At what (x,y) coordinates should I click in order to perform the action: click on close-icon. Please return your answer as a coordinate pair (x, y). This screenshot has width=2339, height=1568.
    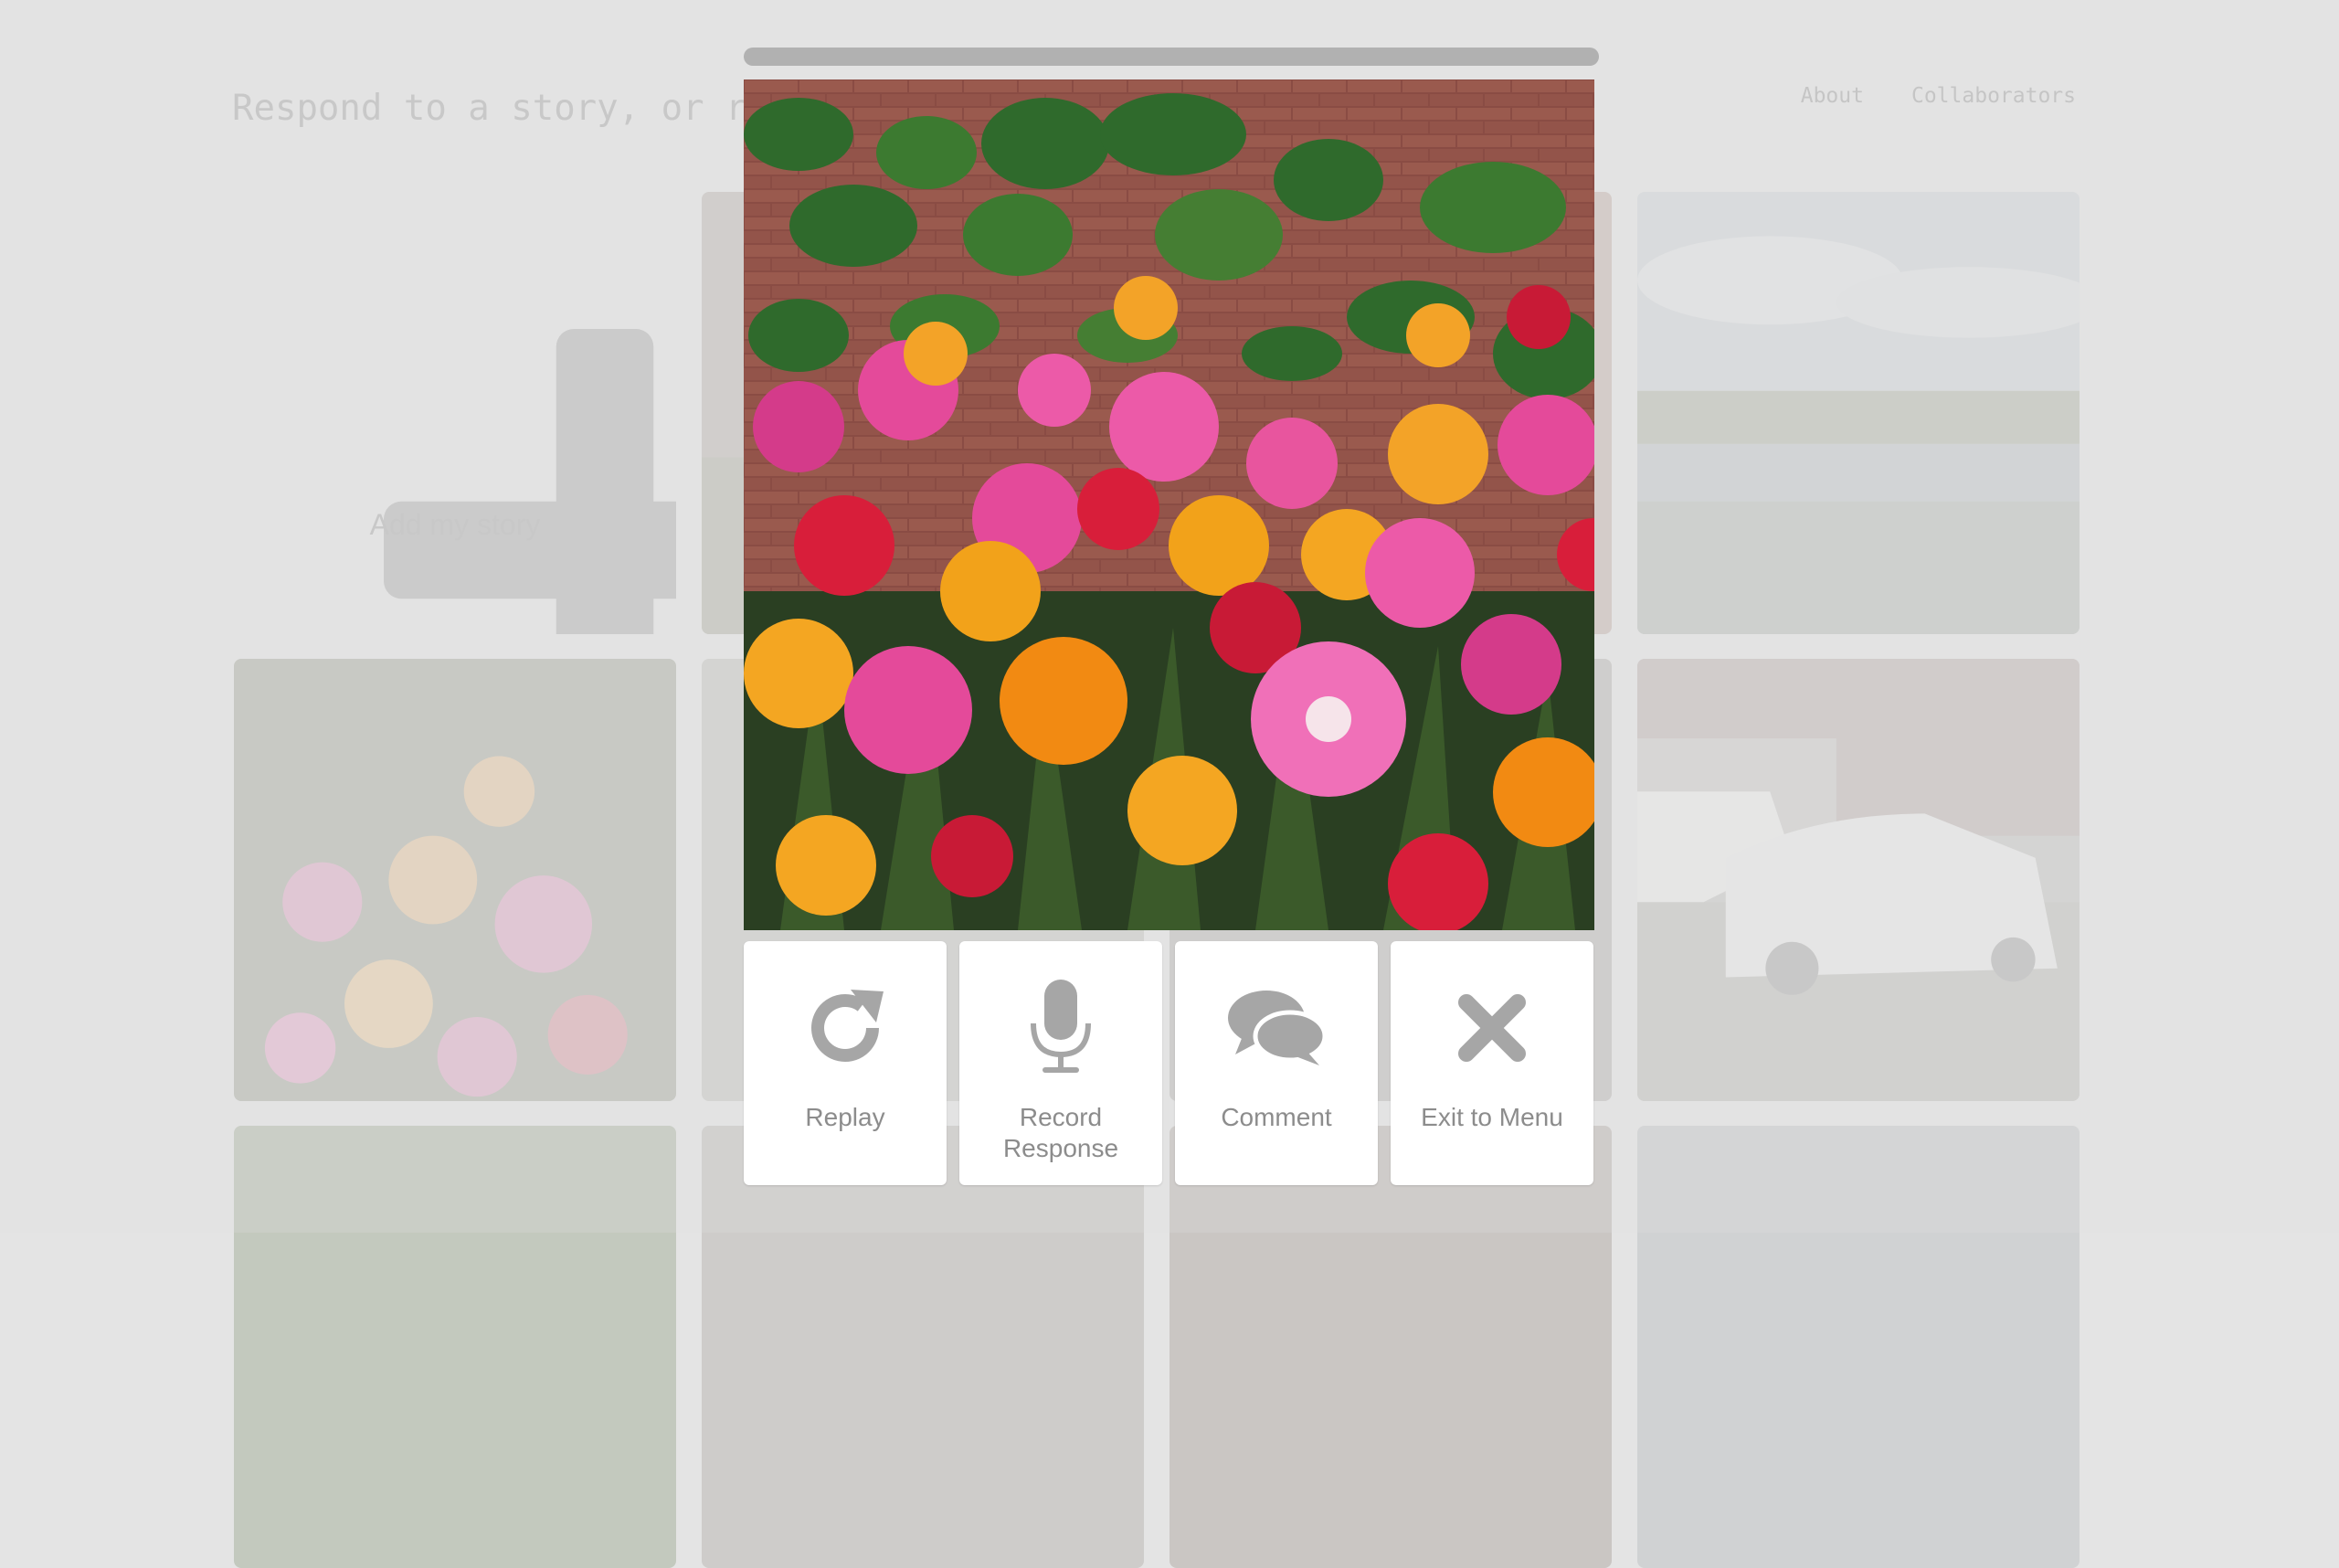
    Looking at the image, I should click on (1492, 1028).